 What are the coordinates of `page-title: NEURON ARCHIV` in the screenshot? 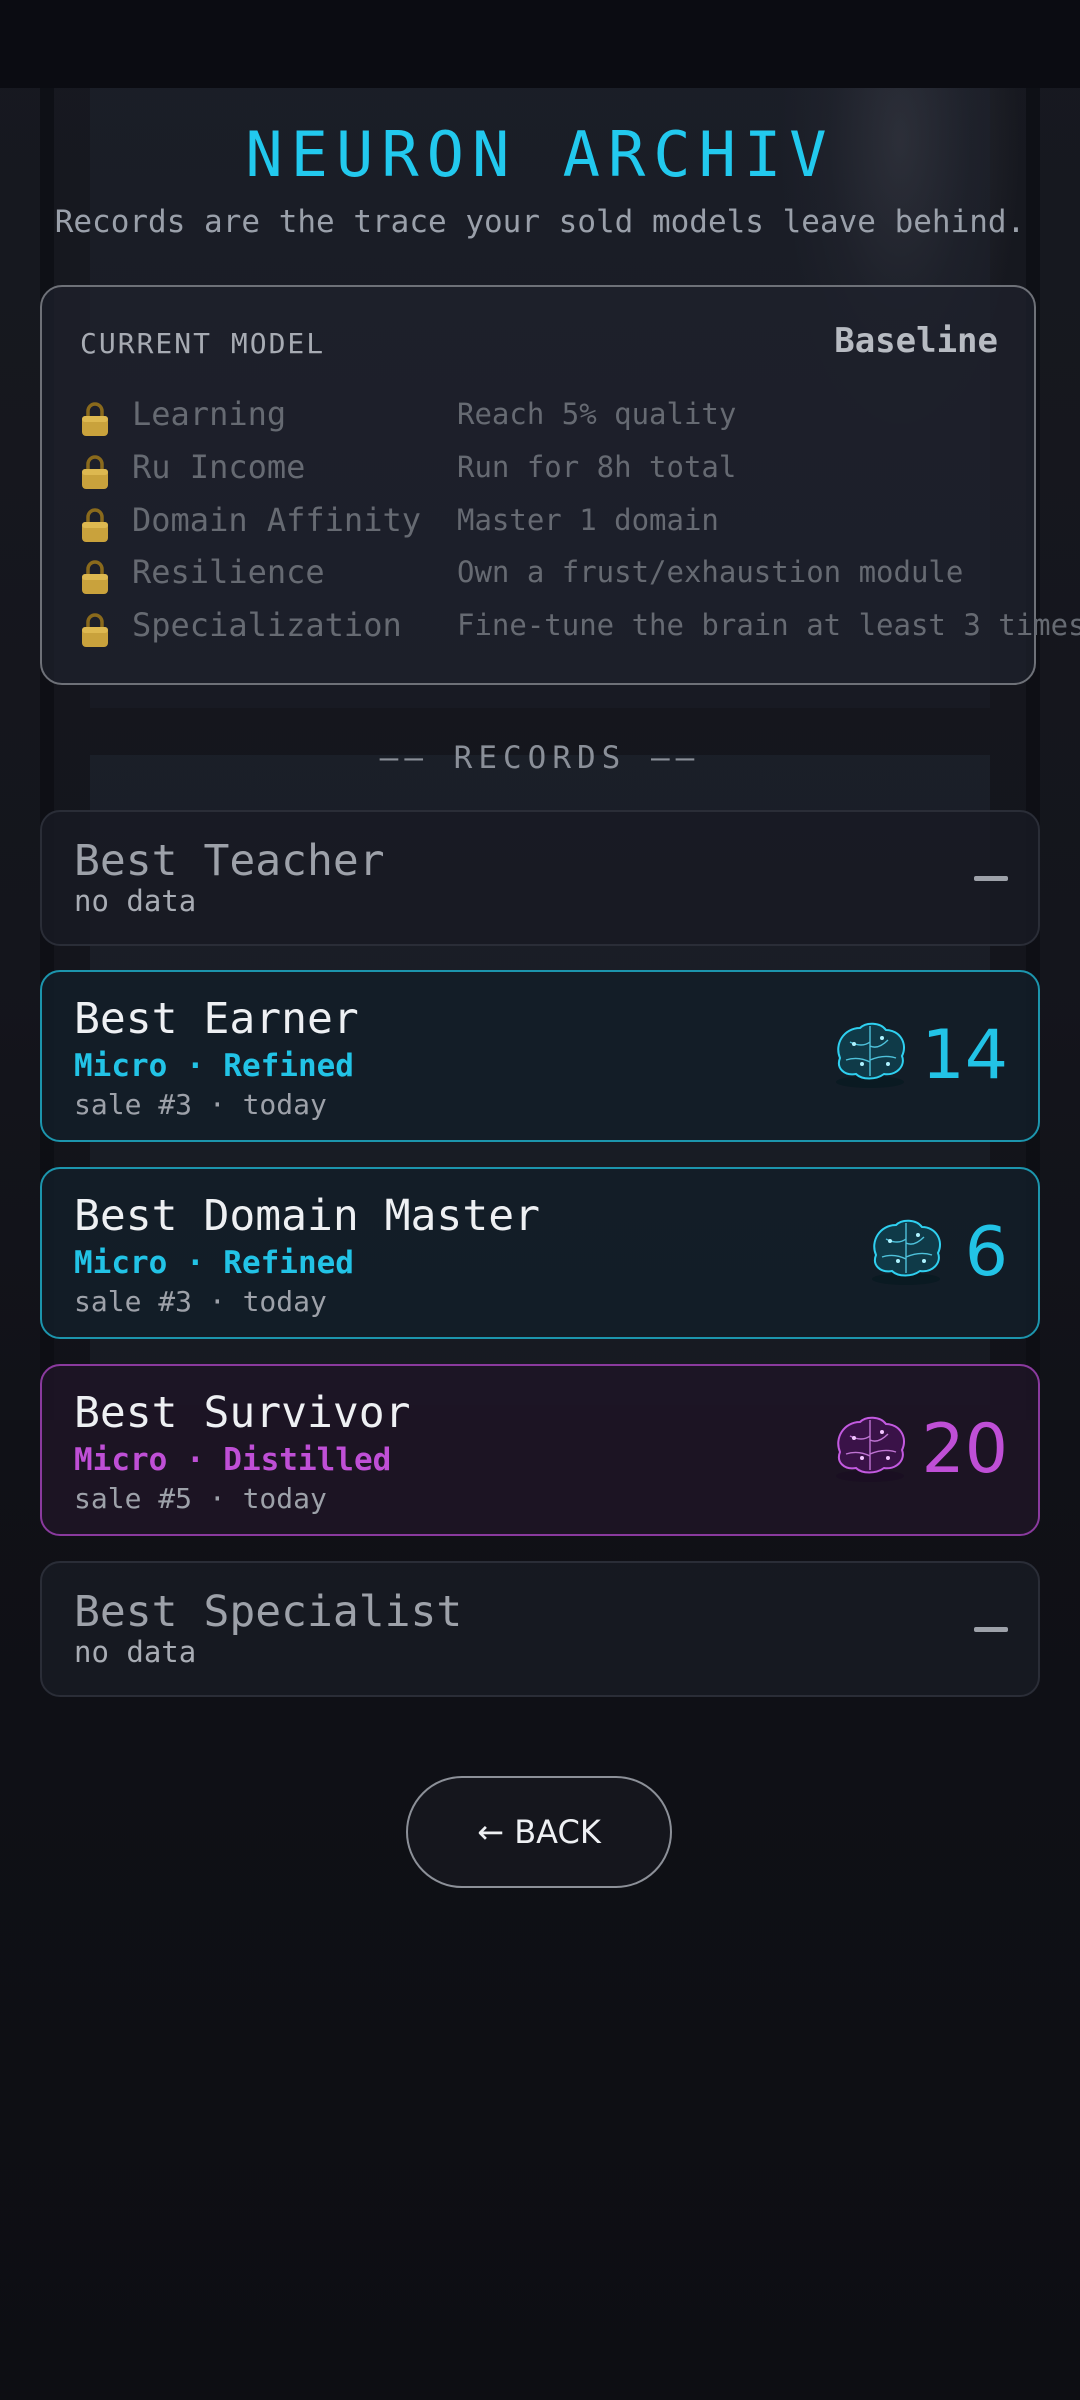 It's located at (540, 154).